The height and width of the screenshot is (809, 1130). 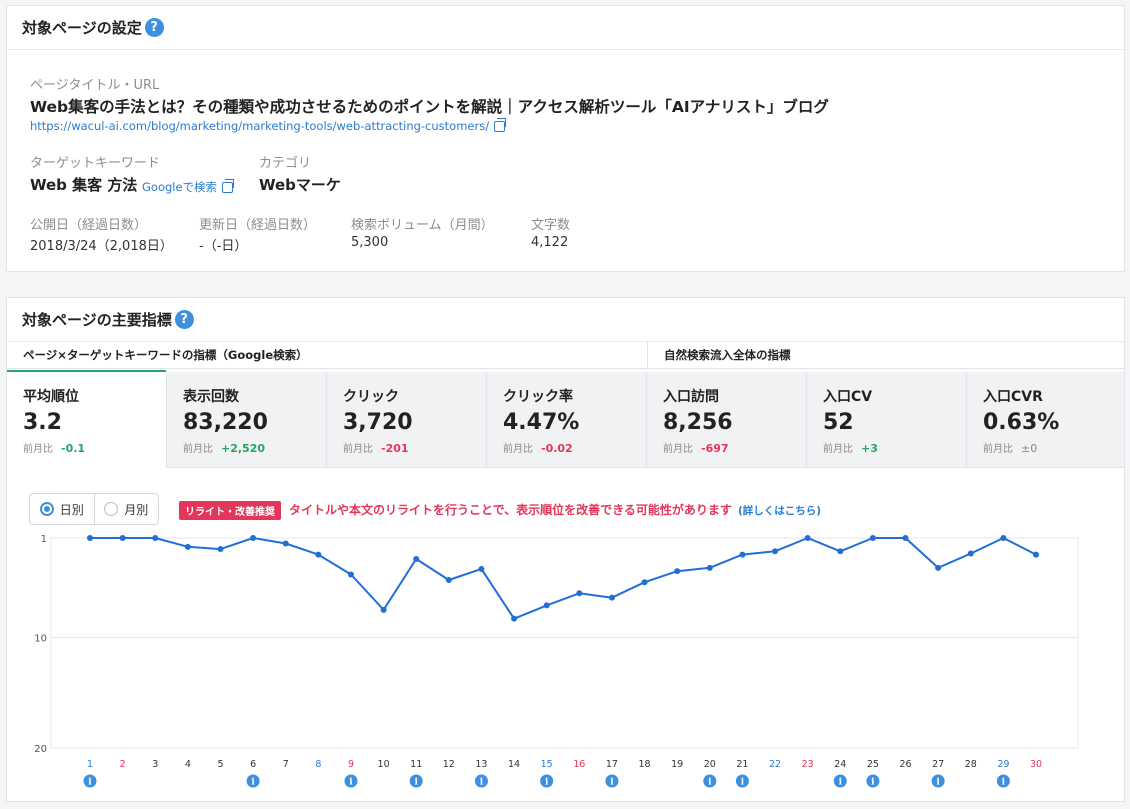 What do you see at coordinates (101, 246) in the screenshot?
I see `published-value: 2018/3/24（2,018日）` at bounding box center [101, 246].